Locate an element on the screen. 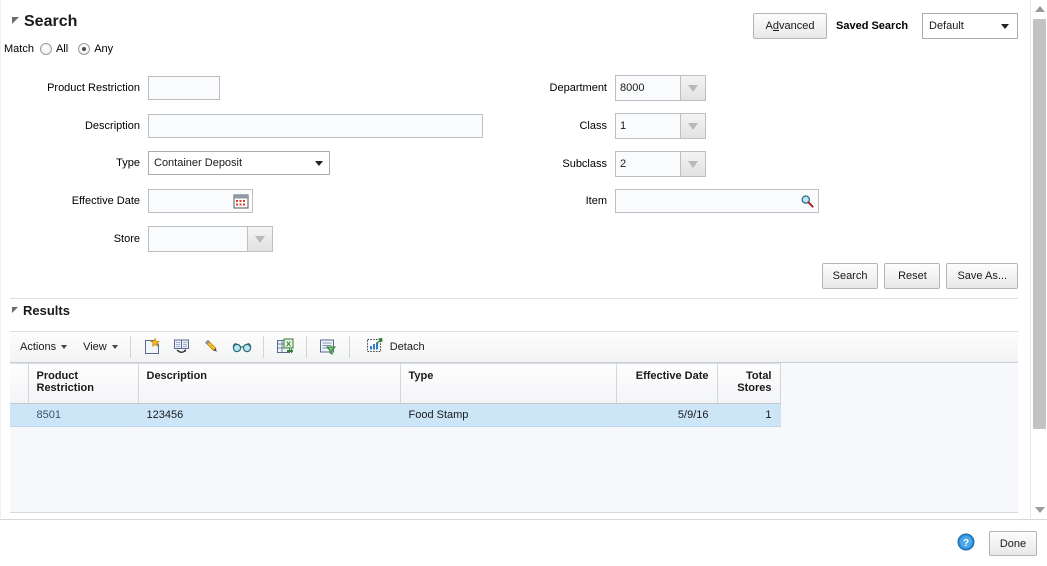  view-glasses-icon is located at coordinates (242, 347).